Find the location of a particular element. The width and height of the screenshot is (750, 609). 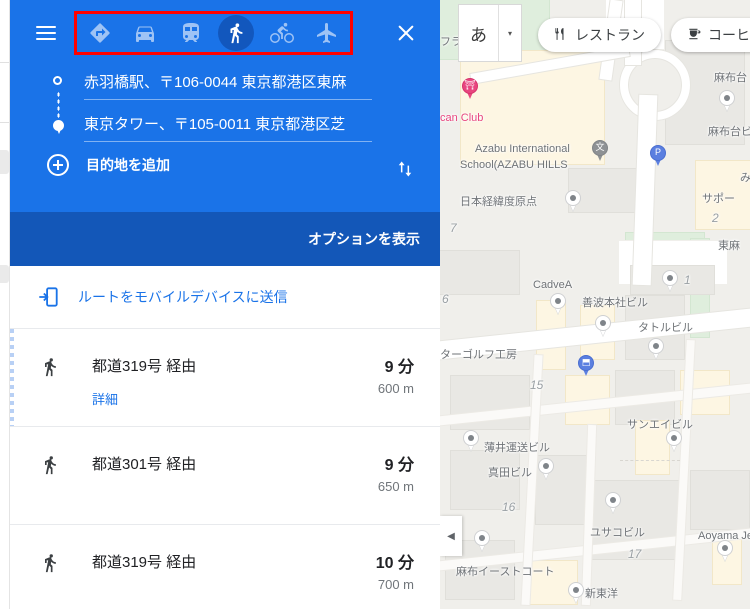

transit-icon is located at coordinates (190, 32).